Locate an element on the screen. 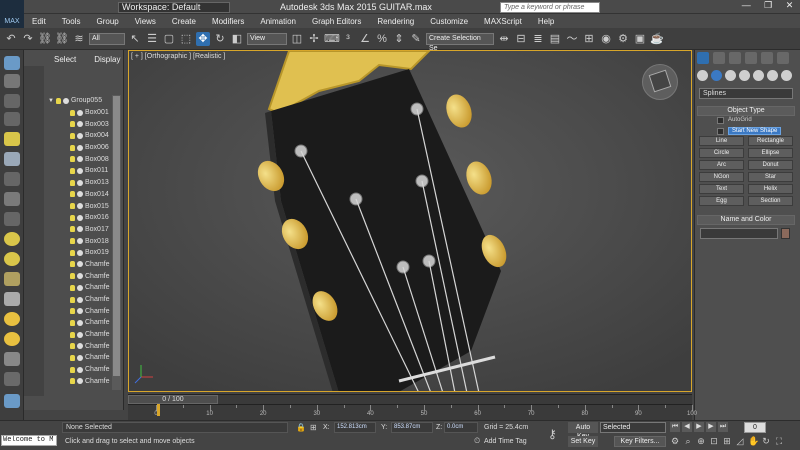 This screenshot has width=800, height=450. bind-space-warp-icon: ≋ is located at coordinates (79, 39).